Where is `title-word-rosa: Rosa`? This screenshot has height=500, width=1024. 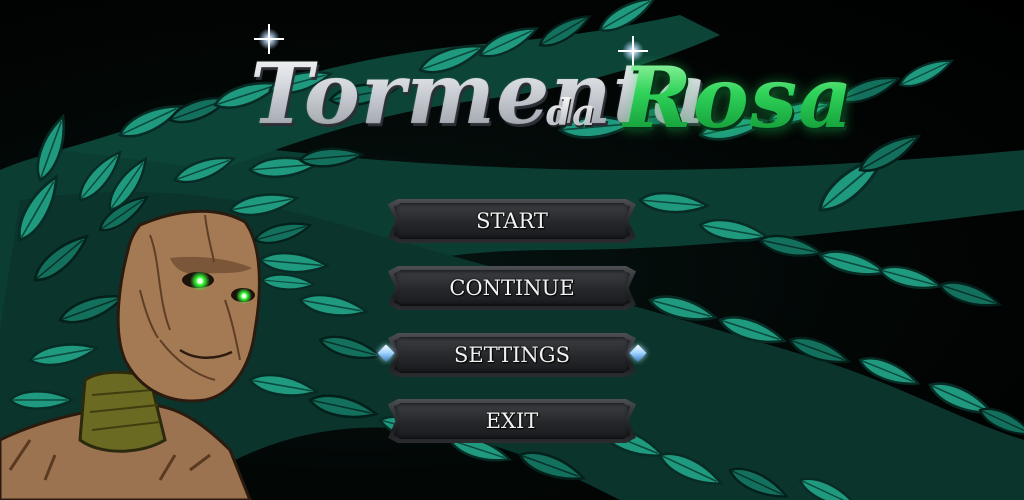
title-word-rosa: Rosa is located at coordinates (738, 97).